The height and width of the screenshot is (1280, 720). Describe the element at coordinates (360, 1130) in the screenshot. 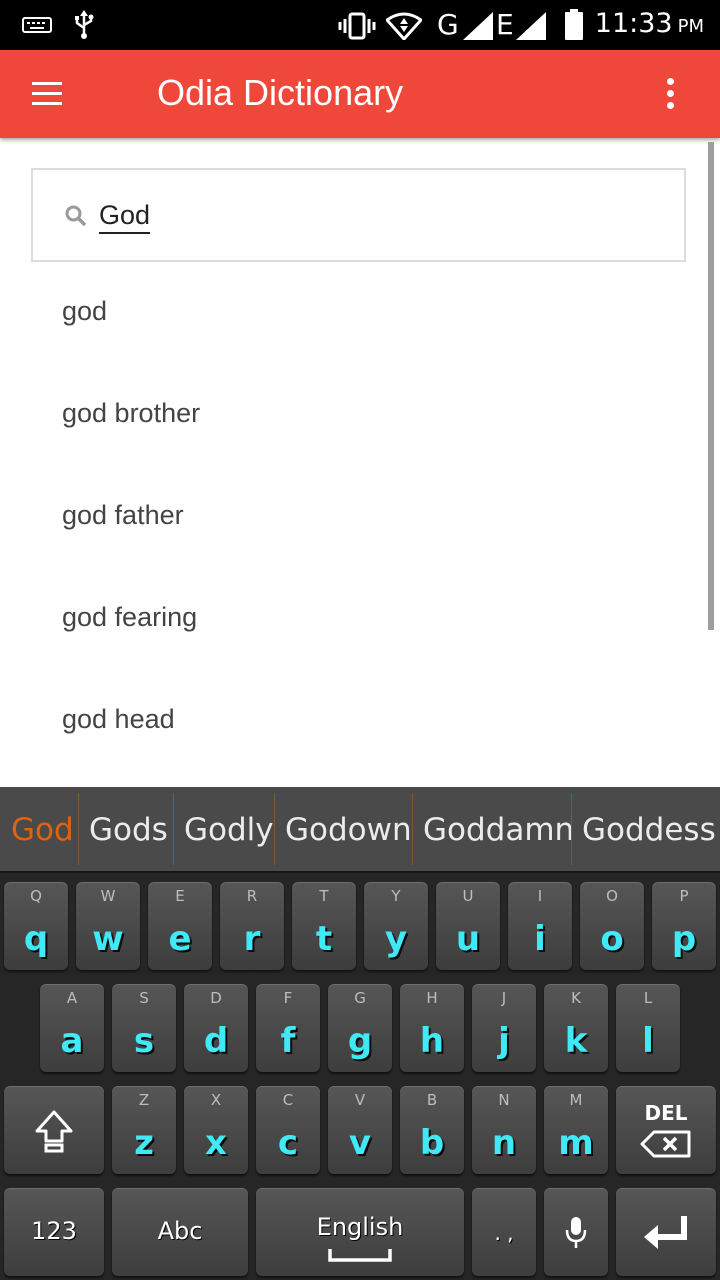

I see `key-v: Vv` at that location.